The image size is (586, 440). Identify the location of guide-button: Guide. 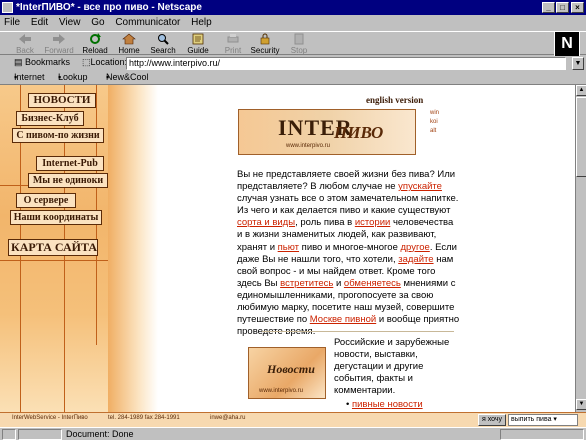
(198, 44).